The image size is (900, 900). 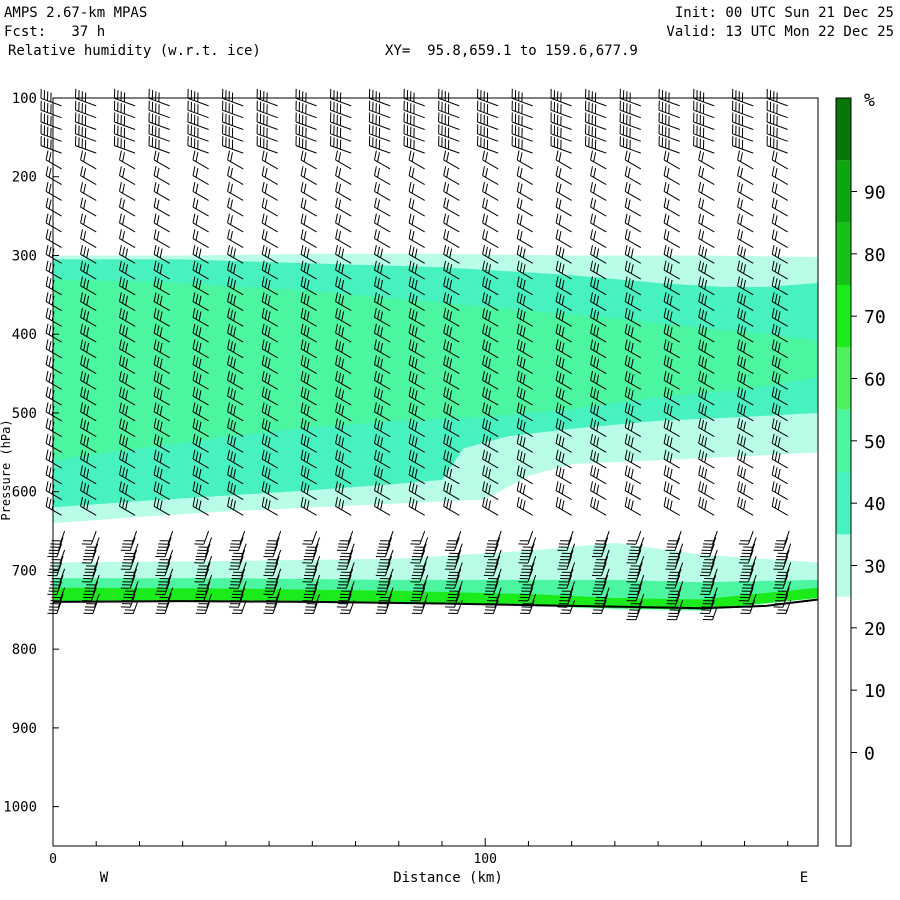 I want to click on x-tick-label: 100, so click(x=484, y=859).